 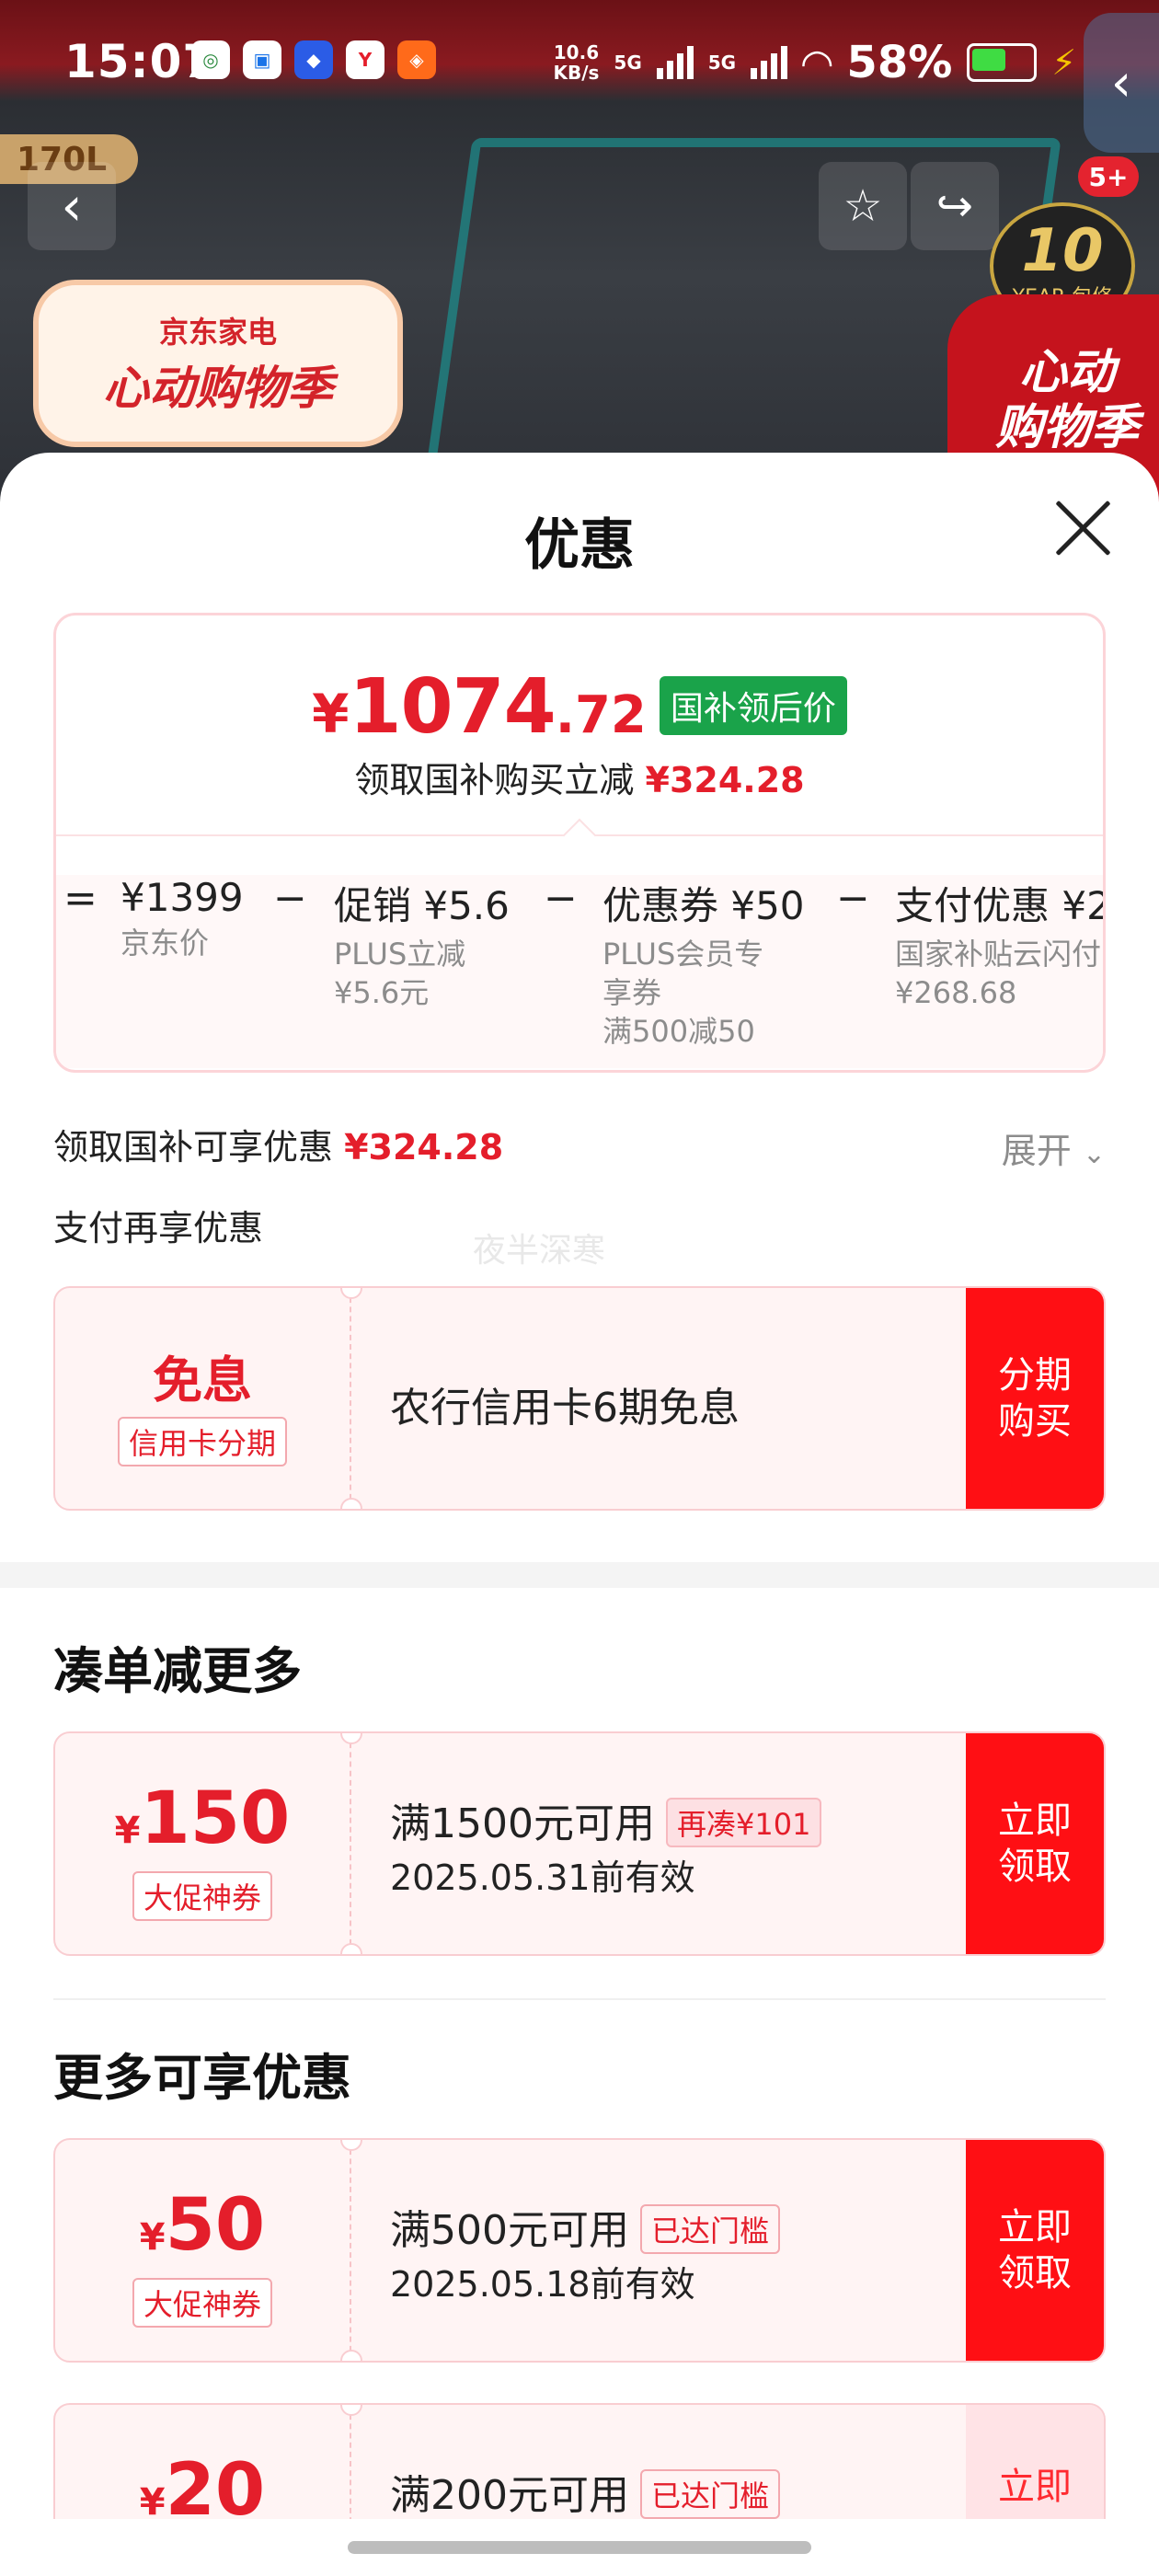 I want to click on app-notification-icon: ◎, so click(x=210, y=59).